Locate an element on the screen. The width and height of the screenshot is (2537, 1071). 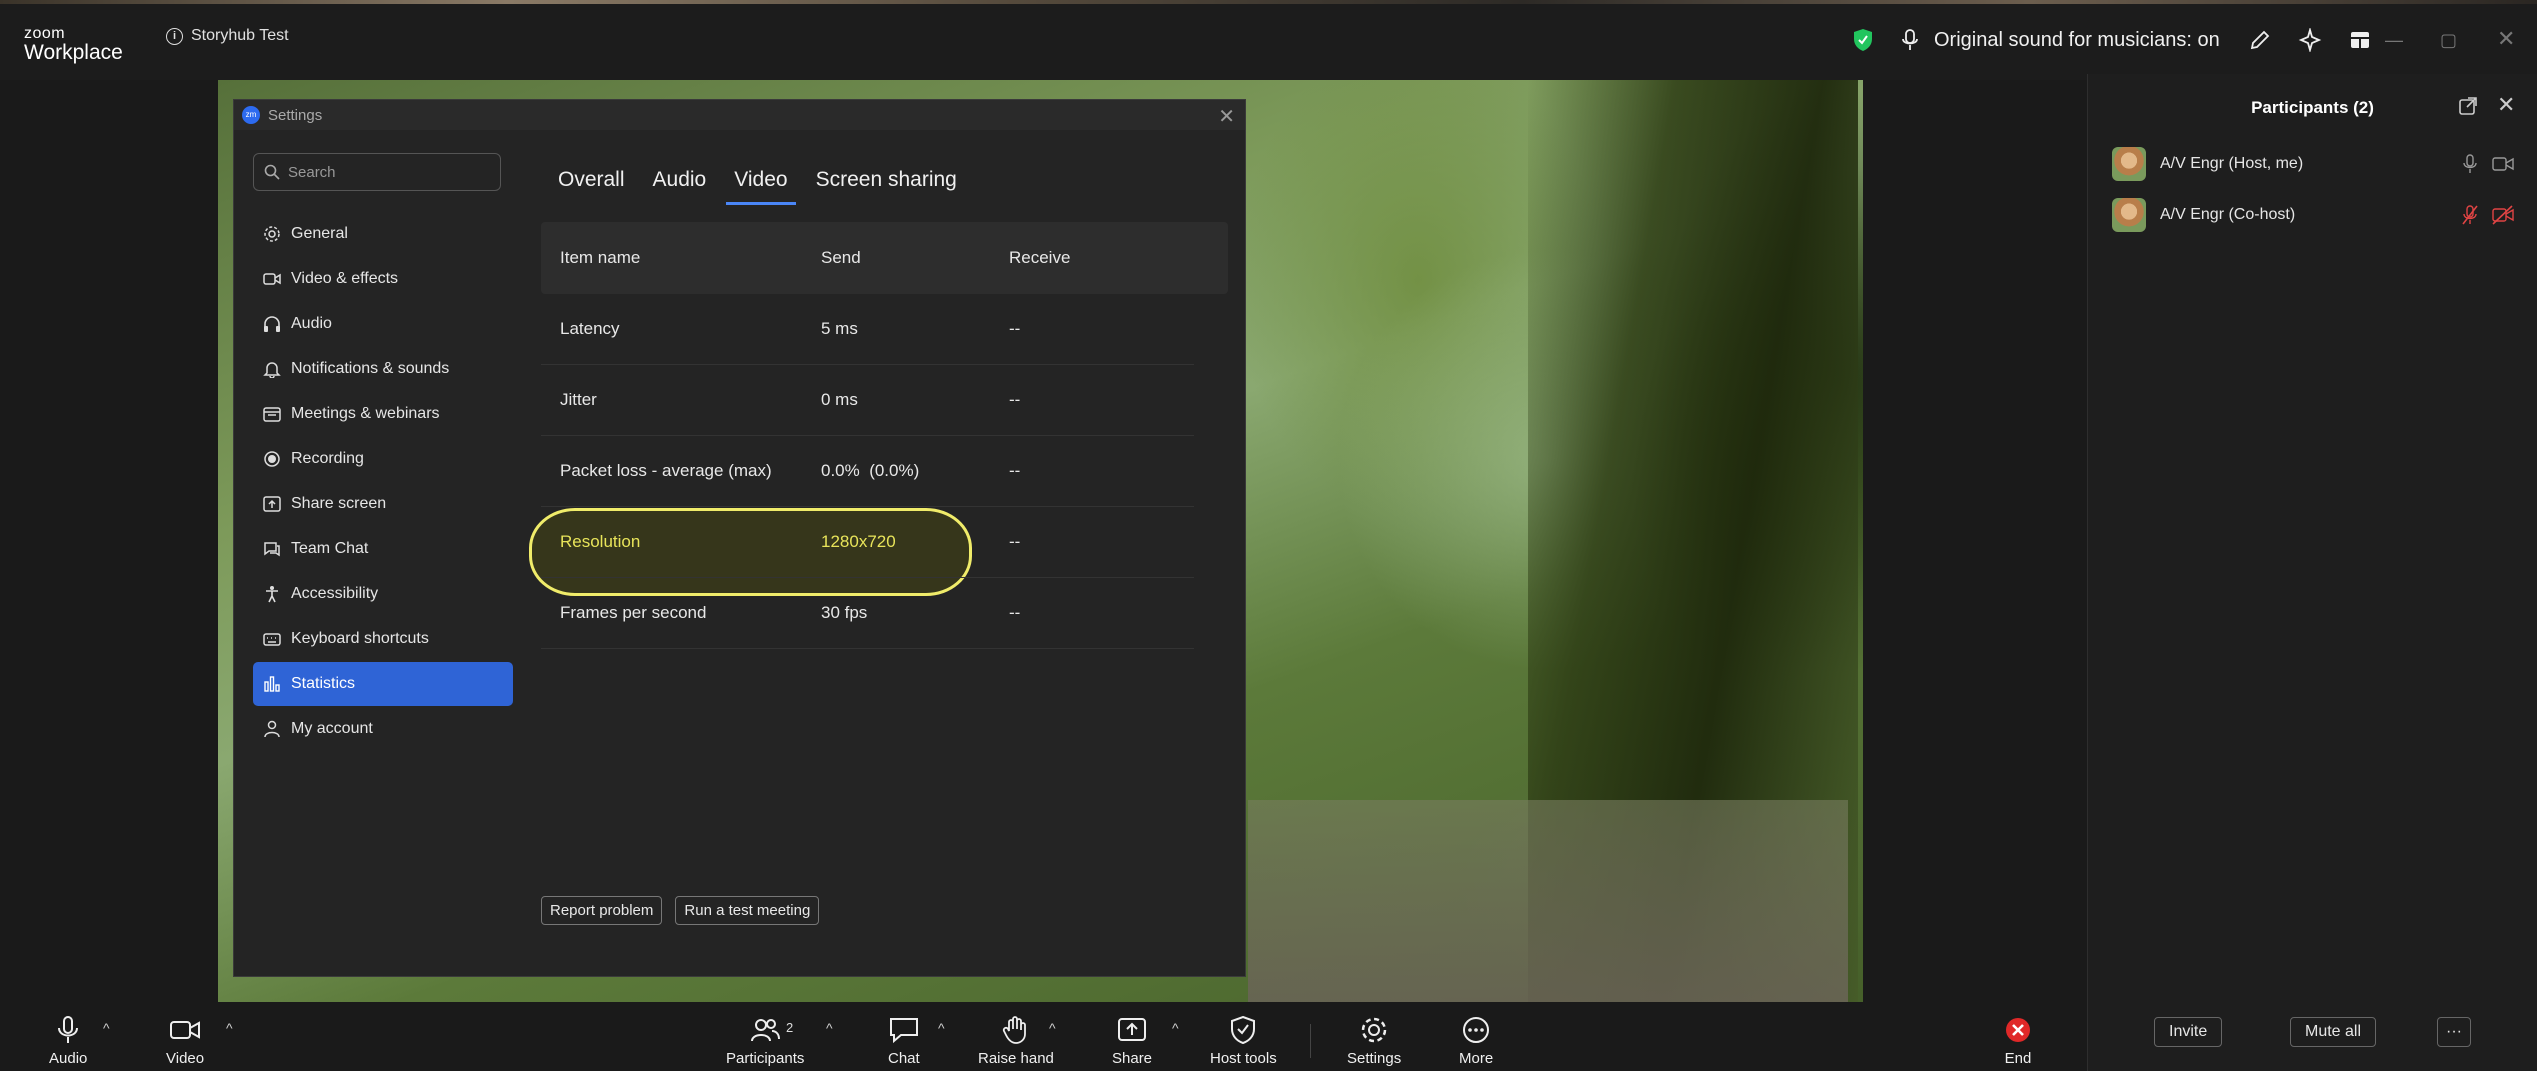
chat-label: Chat is located at coordinates (904, 1058).